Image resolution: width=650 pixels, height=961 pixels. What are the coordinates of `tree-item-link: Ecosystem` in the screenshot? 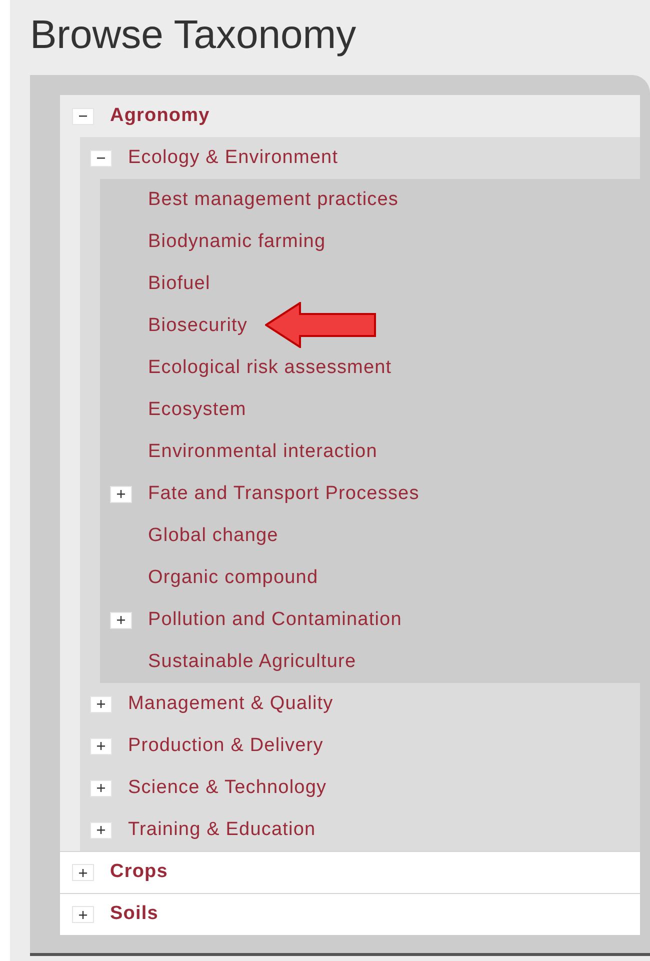 It's located at (197, 410).